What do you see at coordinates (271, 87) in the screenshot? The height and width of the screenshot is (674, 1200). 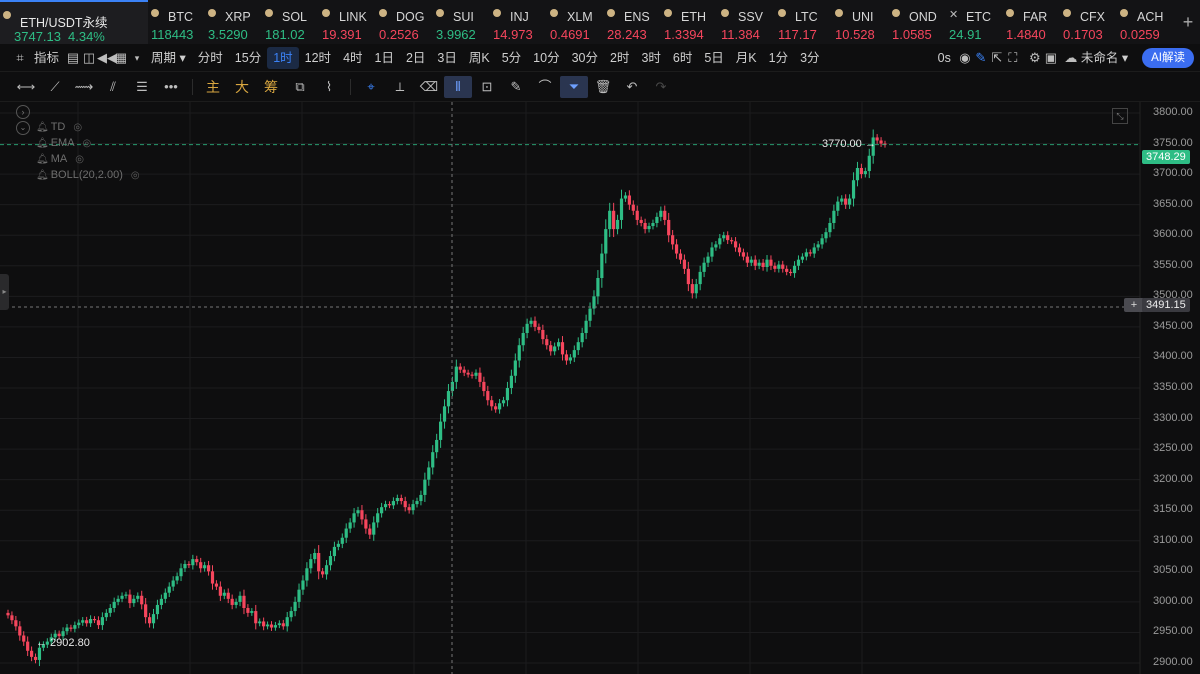 I see `chip-distribution-button: 筹` at bounding box center [271, 87].